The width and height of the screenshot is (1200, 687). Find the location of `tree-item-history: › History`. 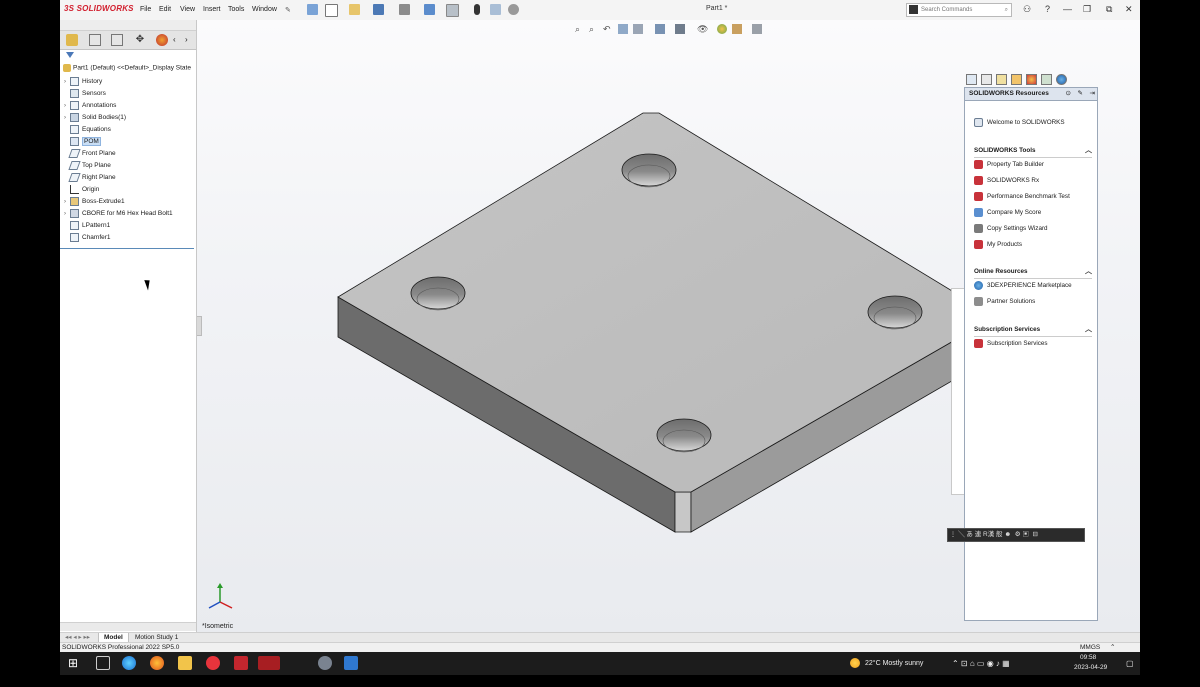

tree-item-history: › History is located at coordinates (83, 82).